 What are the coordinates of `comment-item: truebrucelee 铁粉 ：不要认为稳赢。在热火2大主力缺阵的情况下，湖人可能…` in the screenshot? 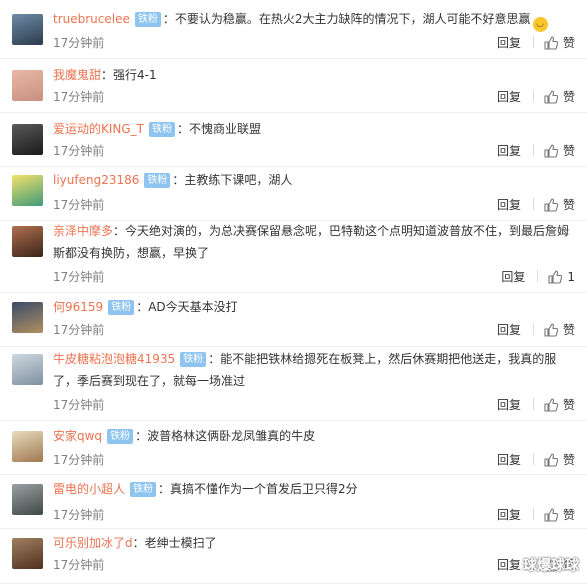 It's located at (293, 29).